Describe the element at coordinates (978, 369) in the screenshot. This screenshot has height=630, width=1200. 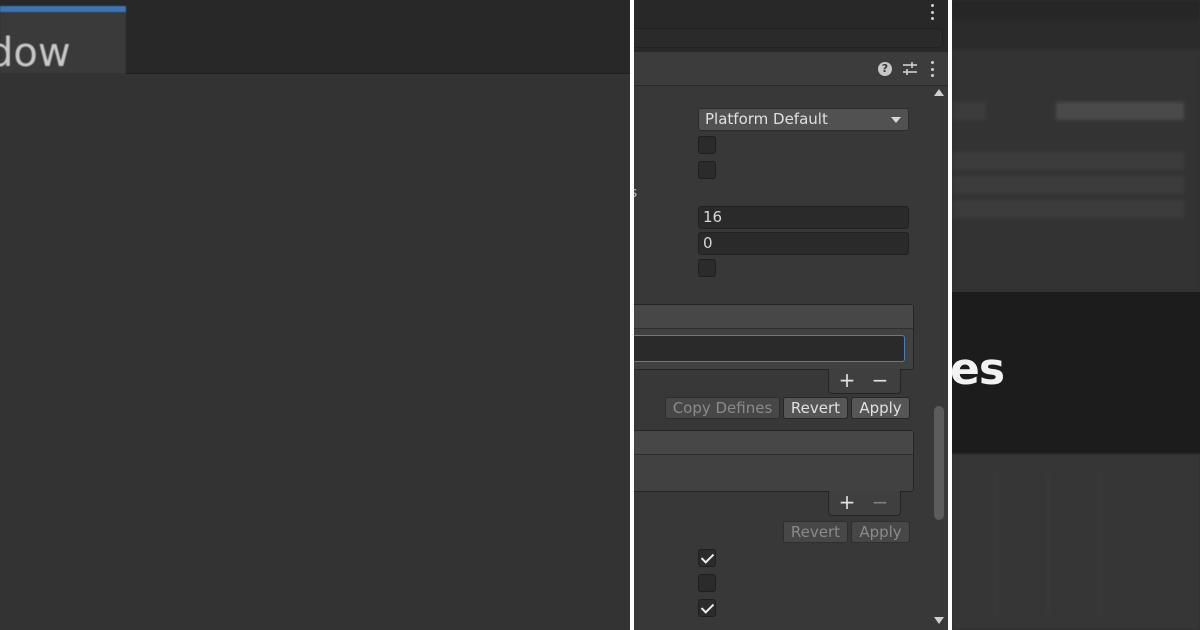
I see `overlay-title-text: es` at that location.